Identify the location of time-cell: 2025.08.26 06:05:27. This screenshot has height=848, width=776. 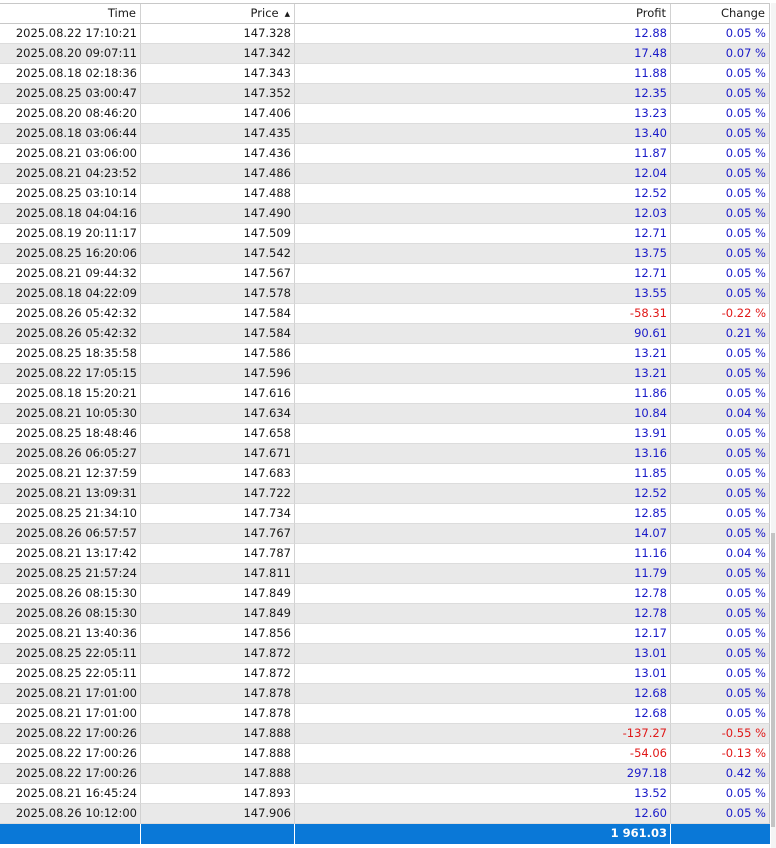
(70, 454).